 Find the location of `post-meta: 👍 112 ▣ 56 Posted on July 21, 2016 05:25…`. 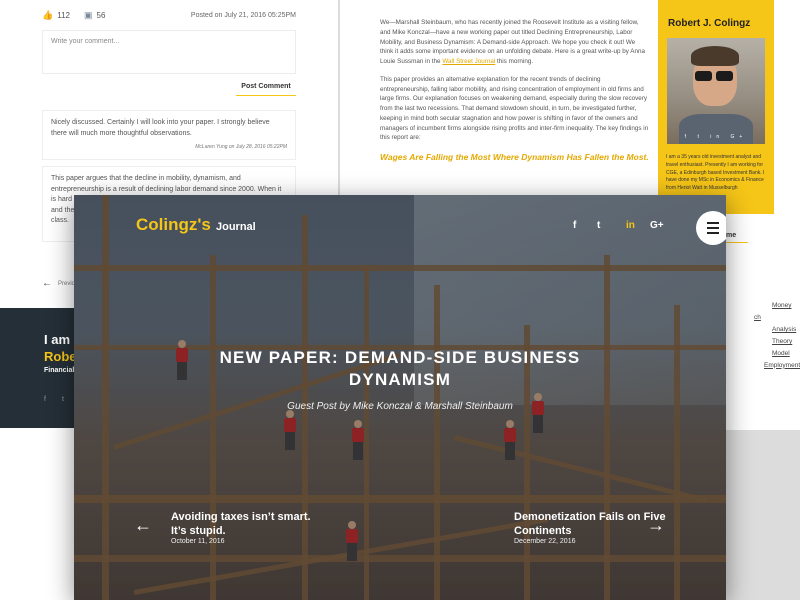

post-meta: 👍 112 ▣ 56 Posted on July 21, 2016 05:25… is located at coordinates (169, 15).